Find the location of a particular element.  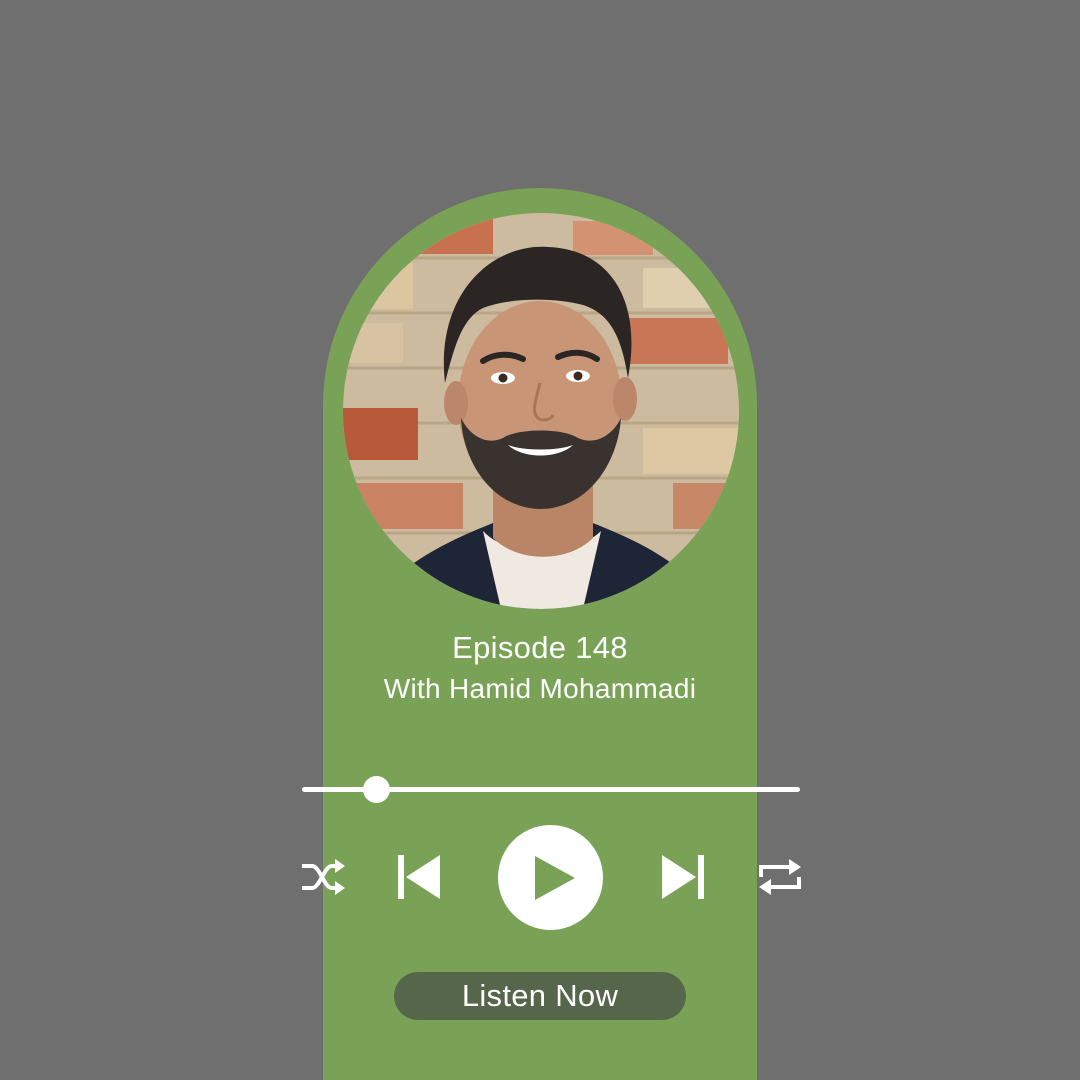

skip-previous-button is located at coordinates (419, 877).